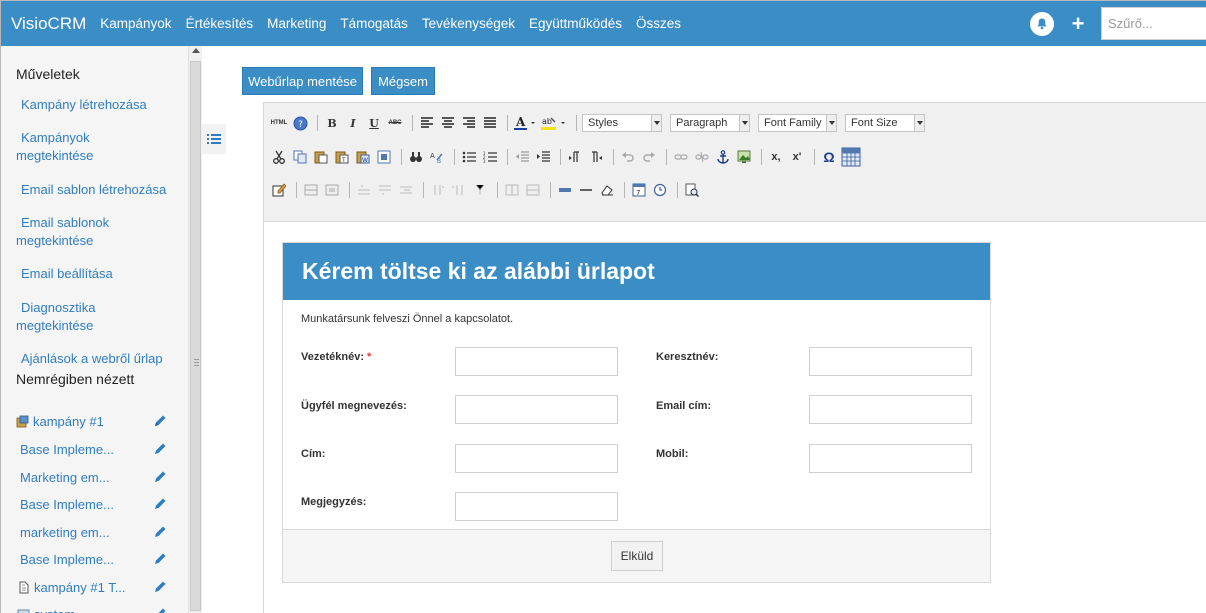  I want to click on anchor-button, so click(723, 157).